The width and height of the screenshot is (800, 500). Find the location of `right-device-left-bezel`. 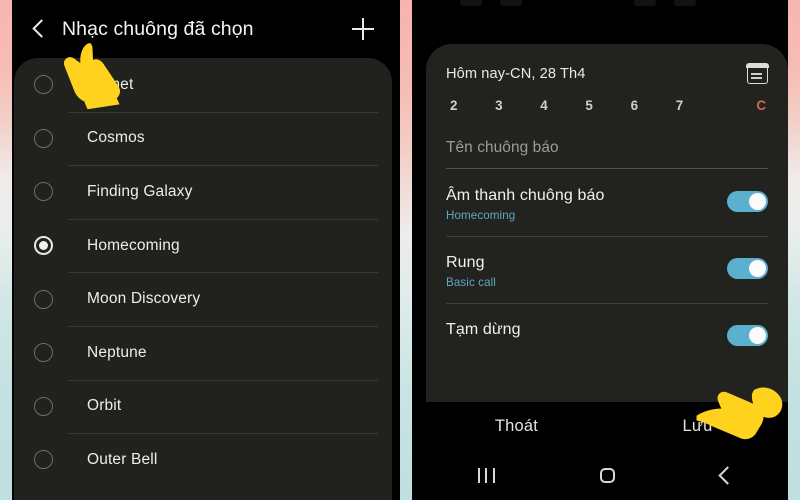

right-device-left-bezel is located at coordinates (406, 250).